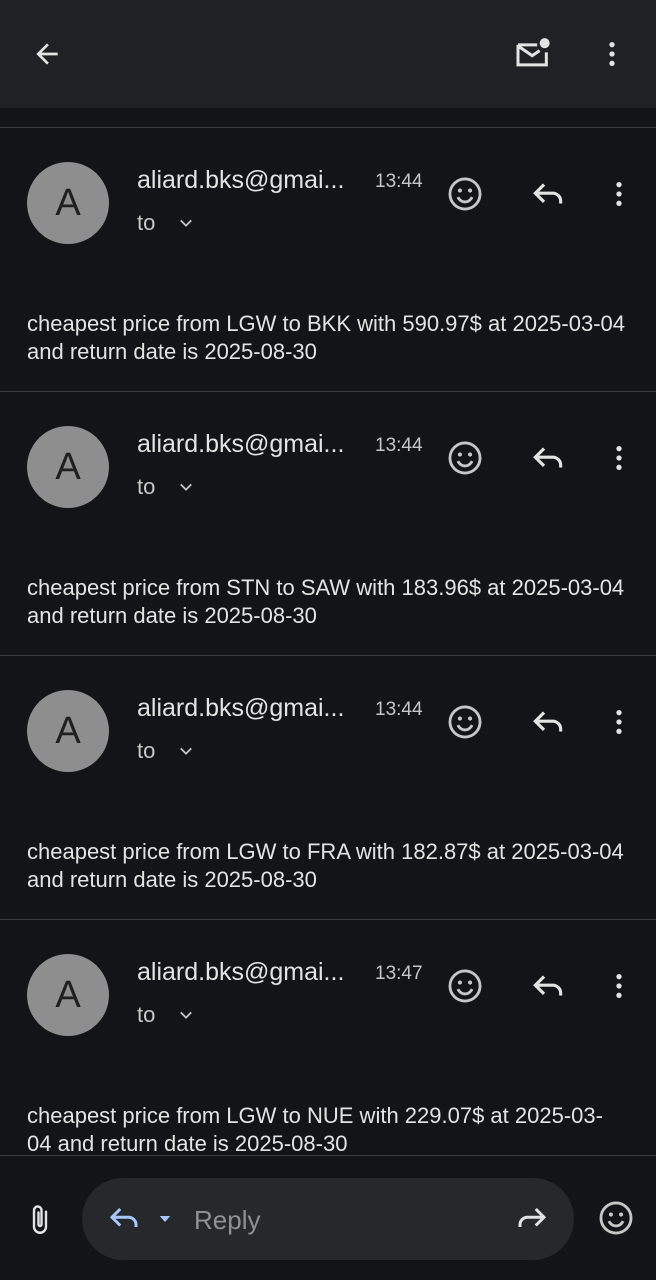  Describe the element at coordinates (344, 1220) in the screenshot. I see `reply-input` at that location.